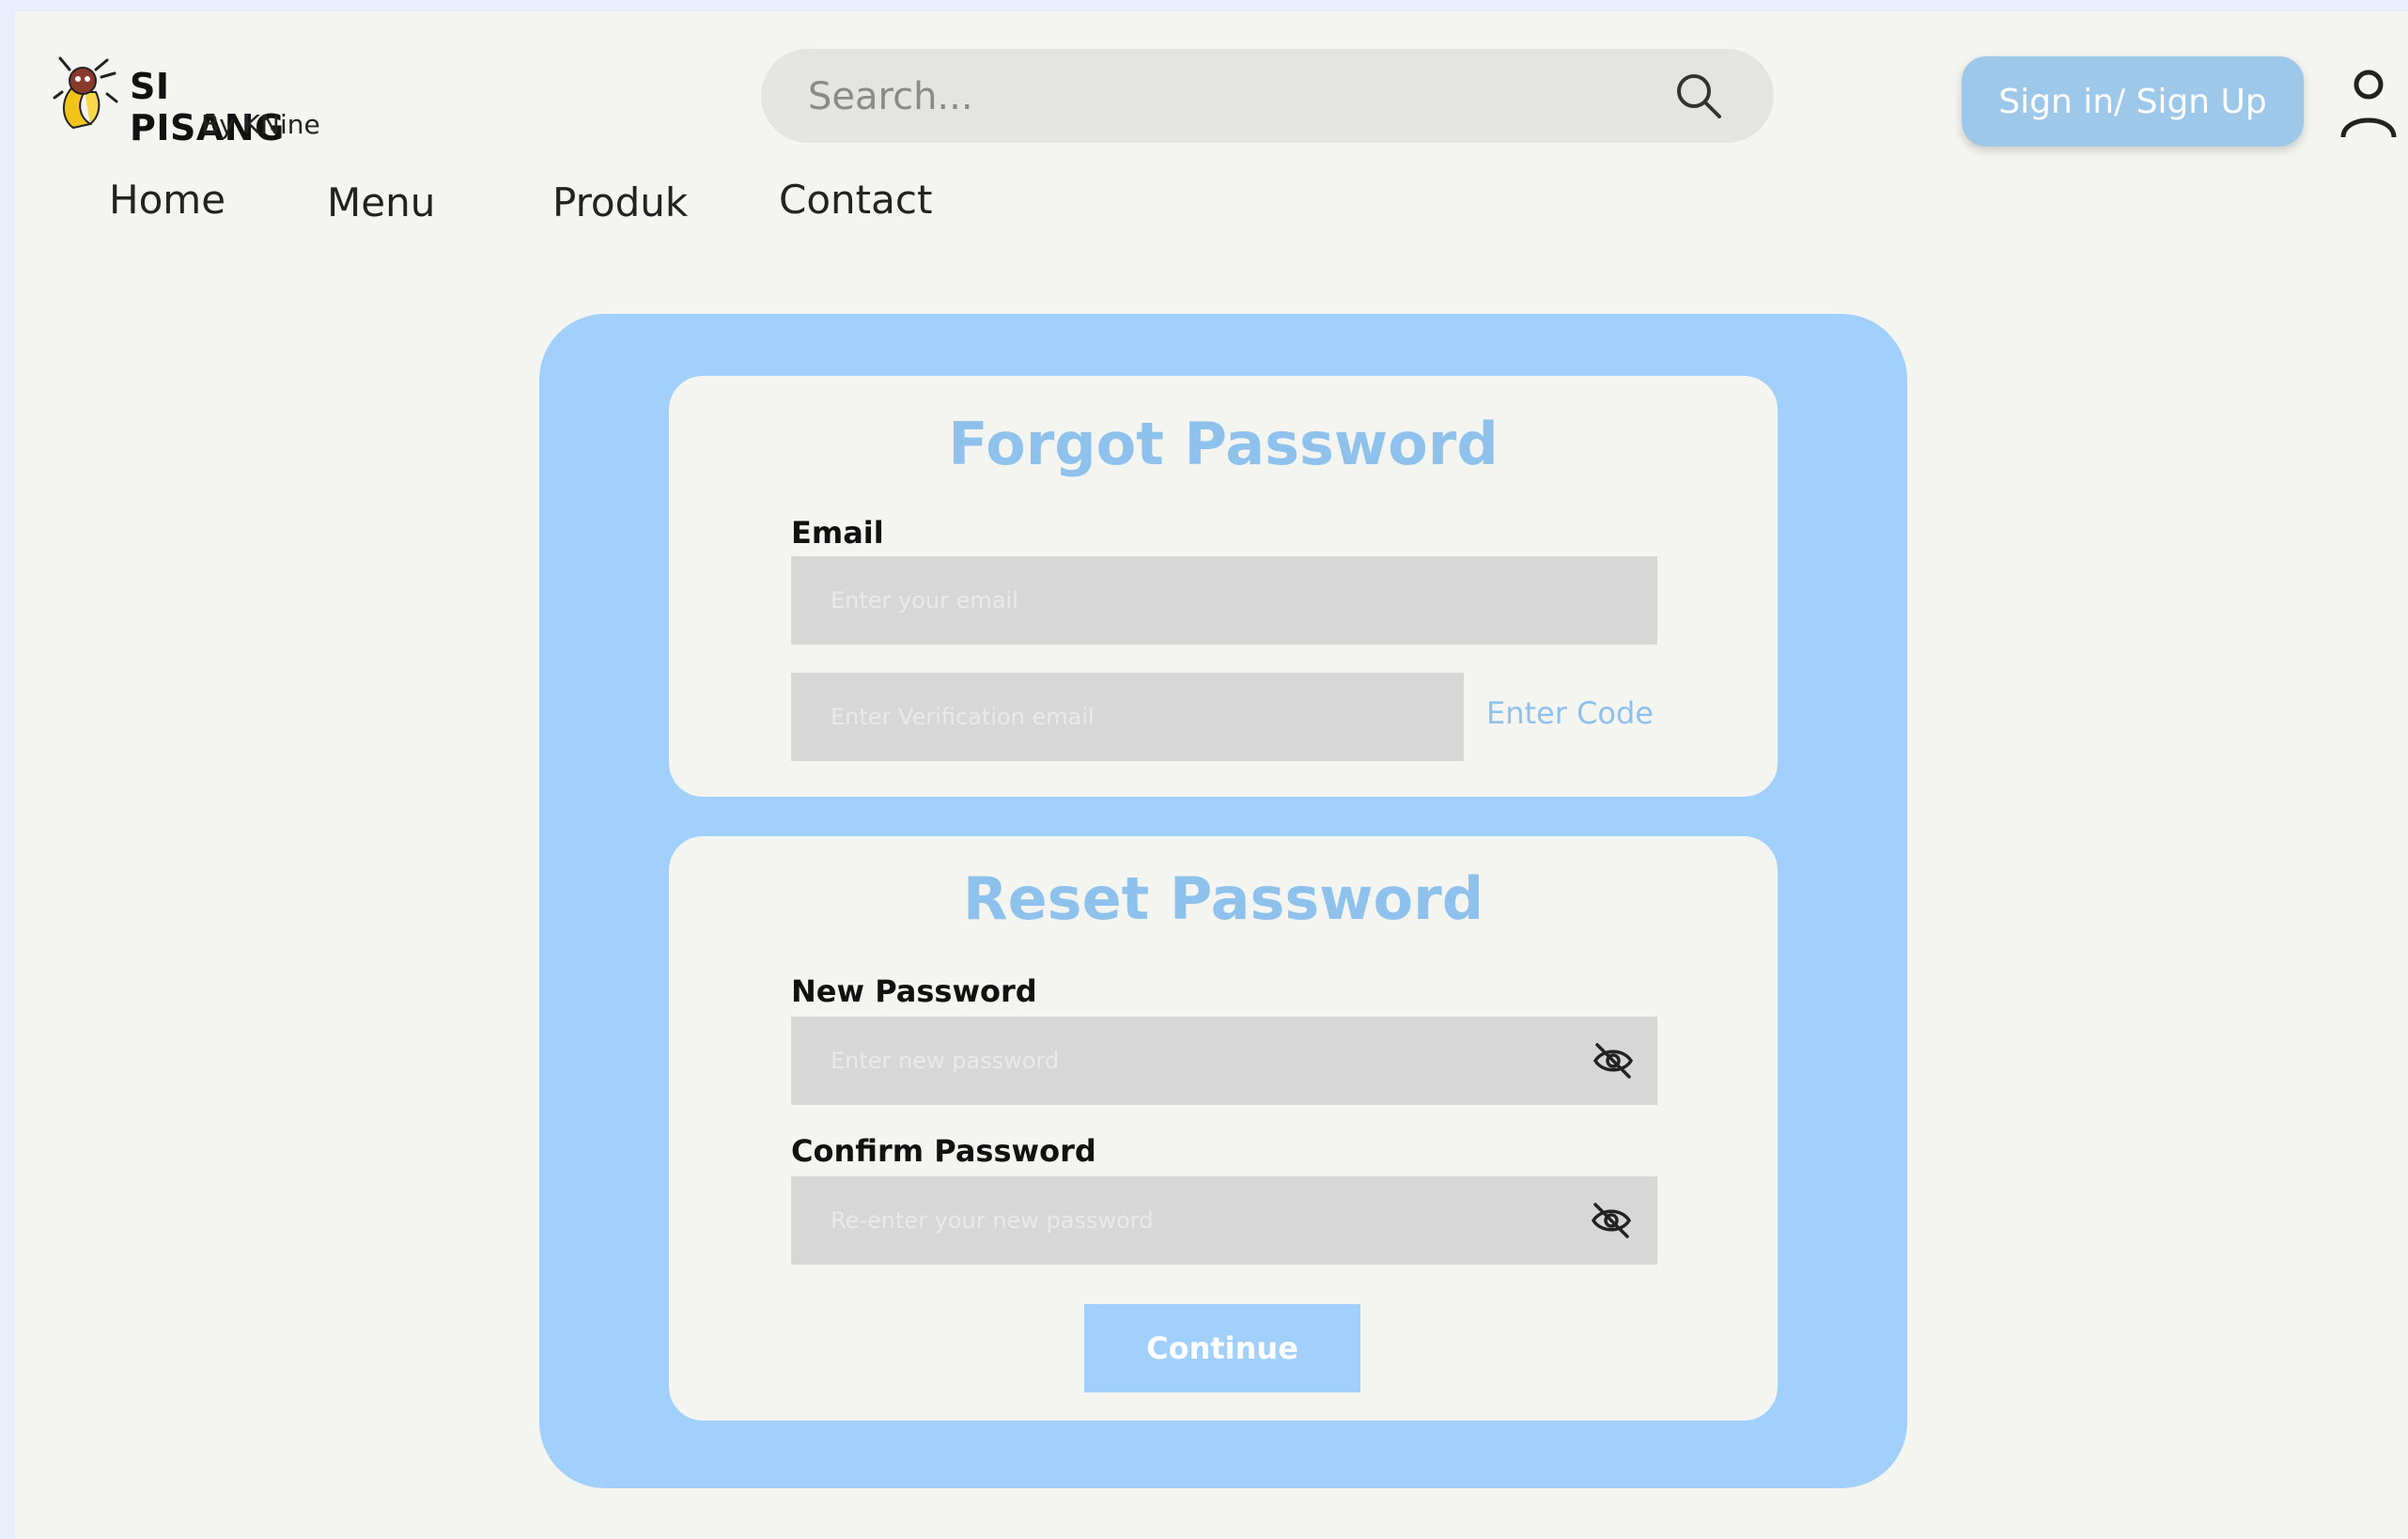  I want to click on sign-in-button: Sign in/ Sign Up, so click(2133, 101).